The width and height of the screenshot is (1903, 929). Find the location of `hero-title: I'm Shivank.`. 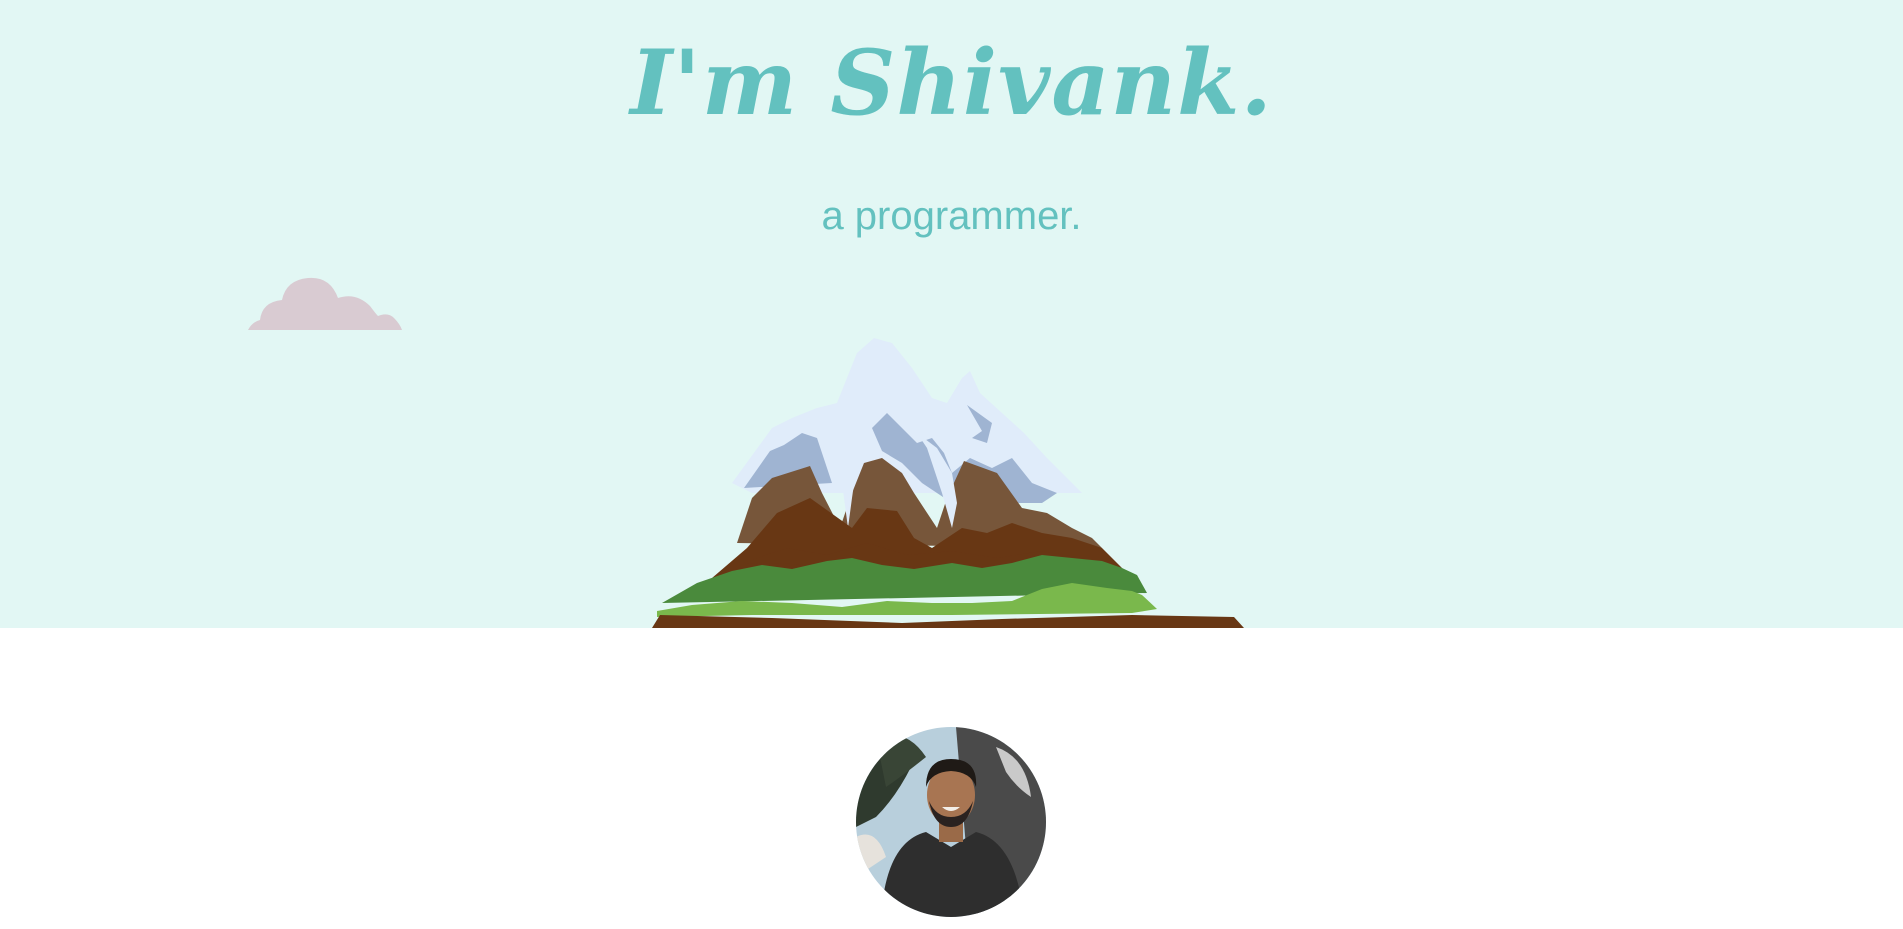

hero-title: I'm Shivank. is located at coordinates (951, 83).